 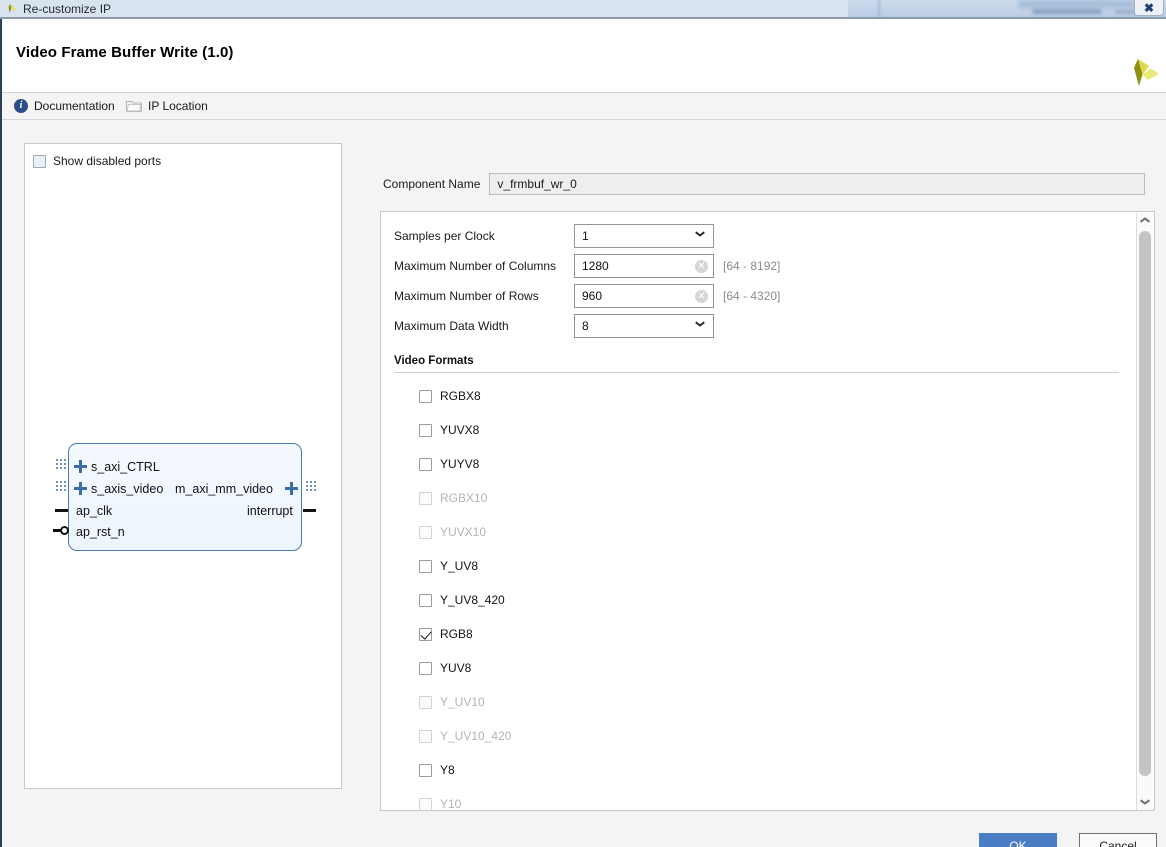 I want to click on scrollbar-thumb, so click(x=1145, y=503).